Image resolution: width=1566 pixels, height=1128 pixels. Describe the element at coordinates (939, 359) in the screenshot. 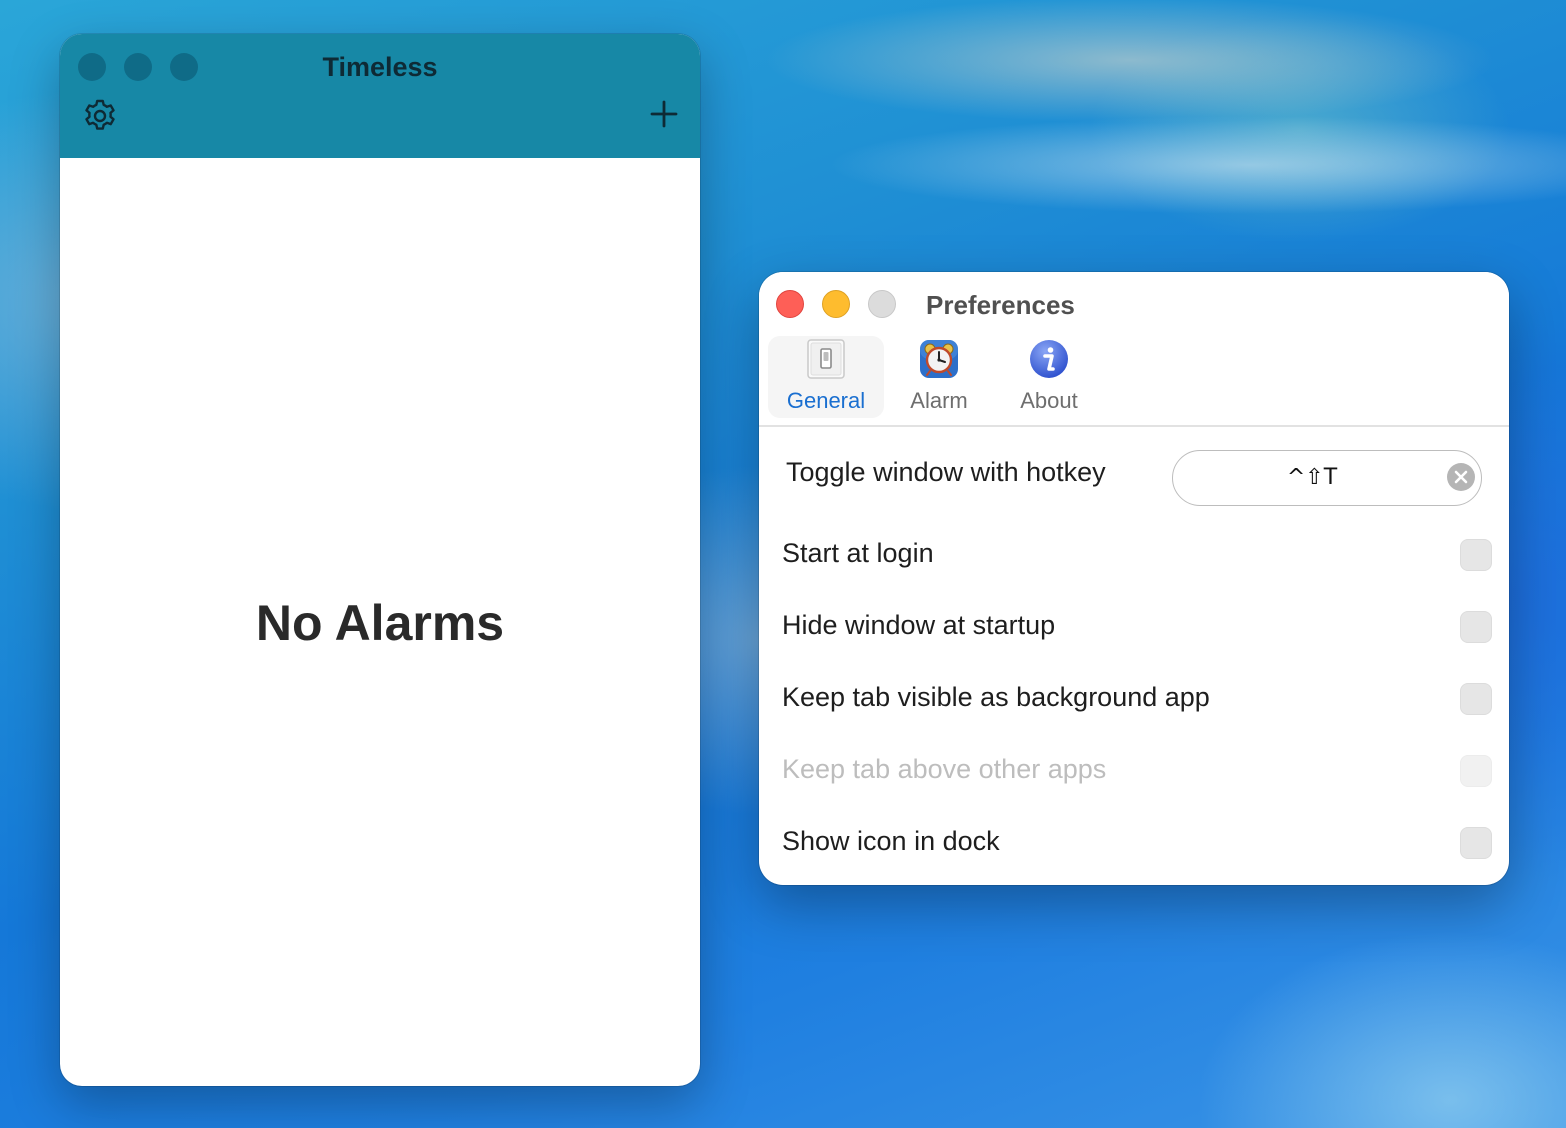

I see `alarm-clock-icon` at that location.